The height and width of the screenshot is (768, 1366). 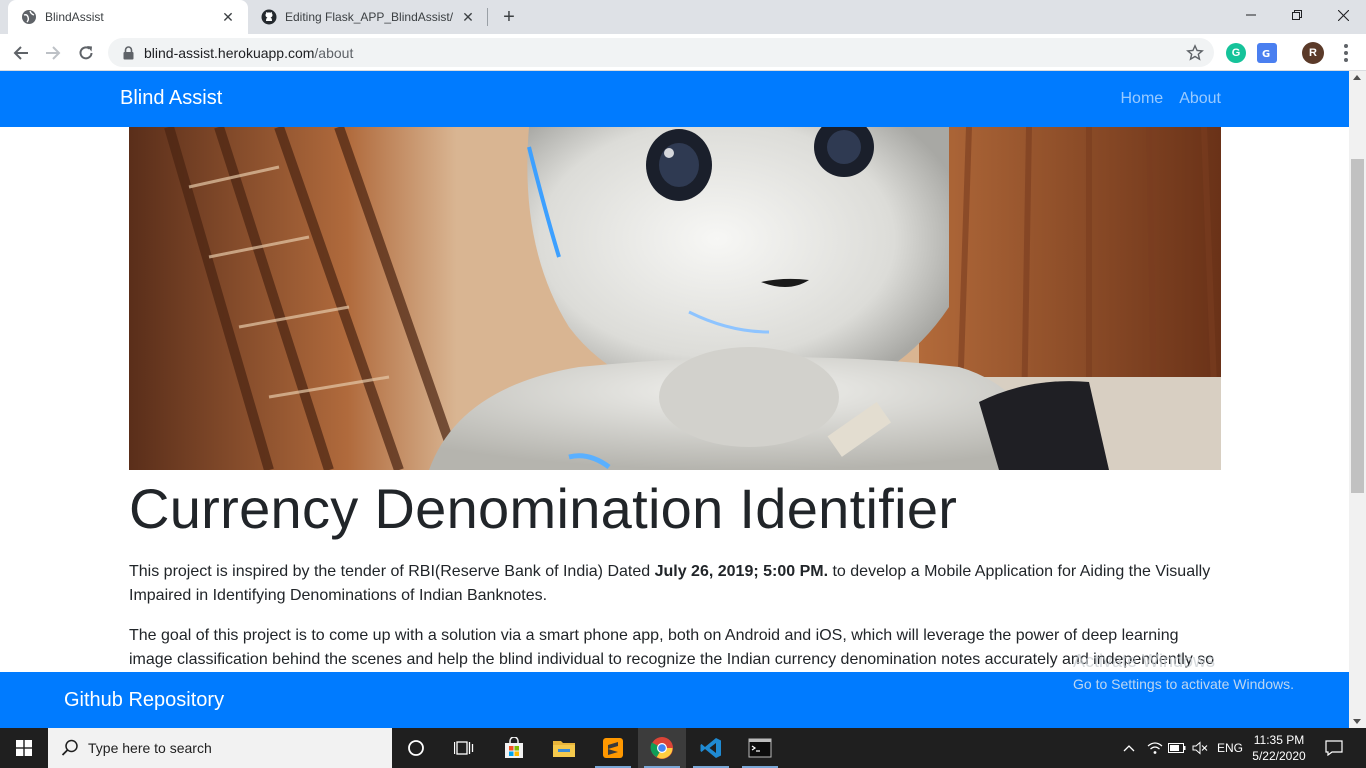 What do you see at coordinates (1357, 77) in the screenshot?
I see `scroll-up-arrow-icon` at bounding box center [1357, 77].